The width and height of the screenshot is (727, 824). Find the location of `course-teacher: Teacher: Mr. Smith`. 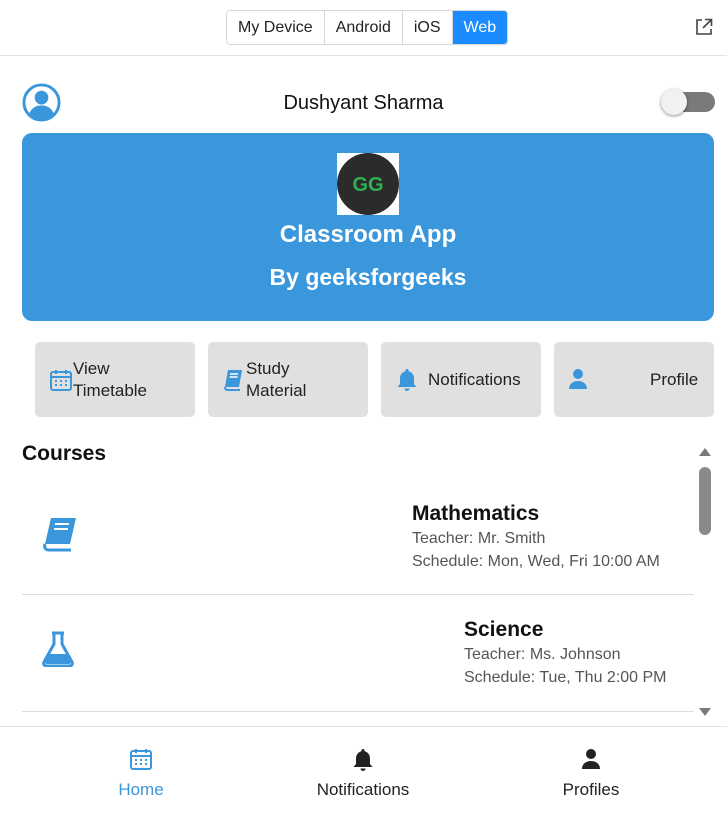

course-teacher: Teacher: Mr. Smith is located at coordinates (479, 538).